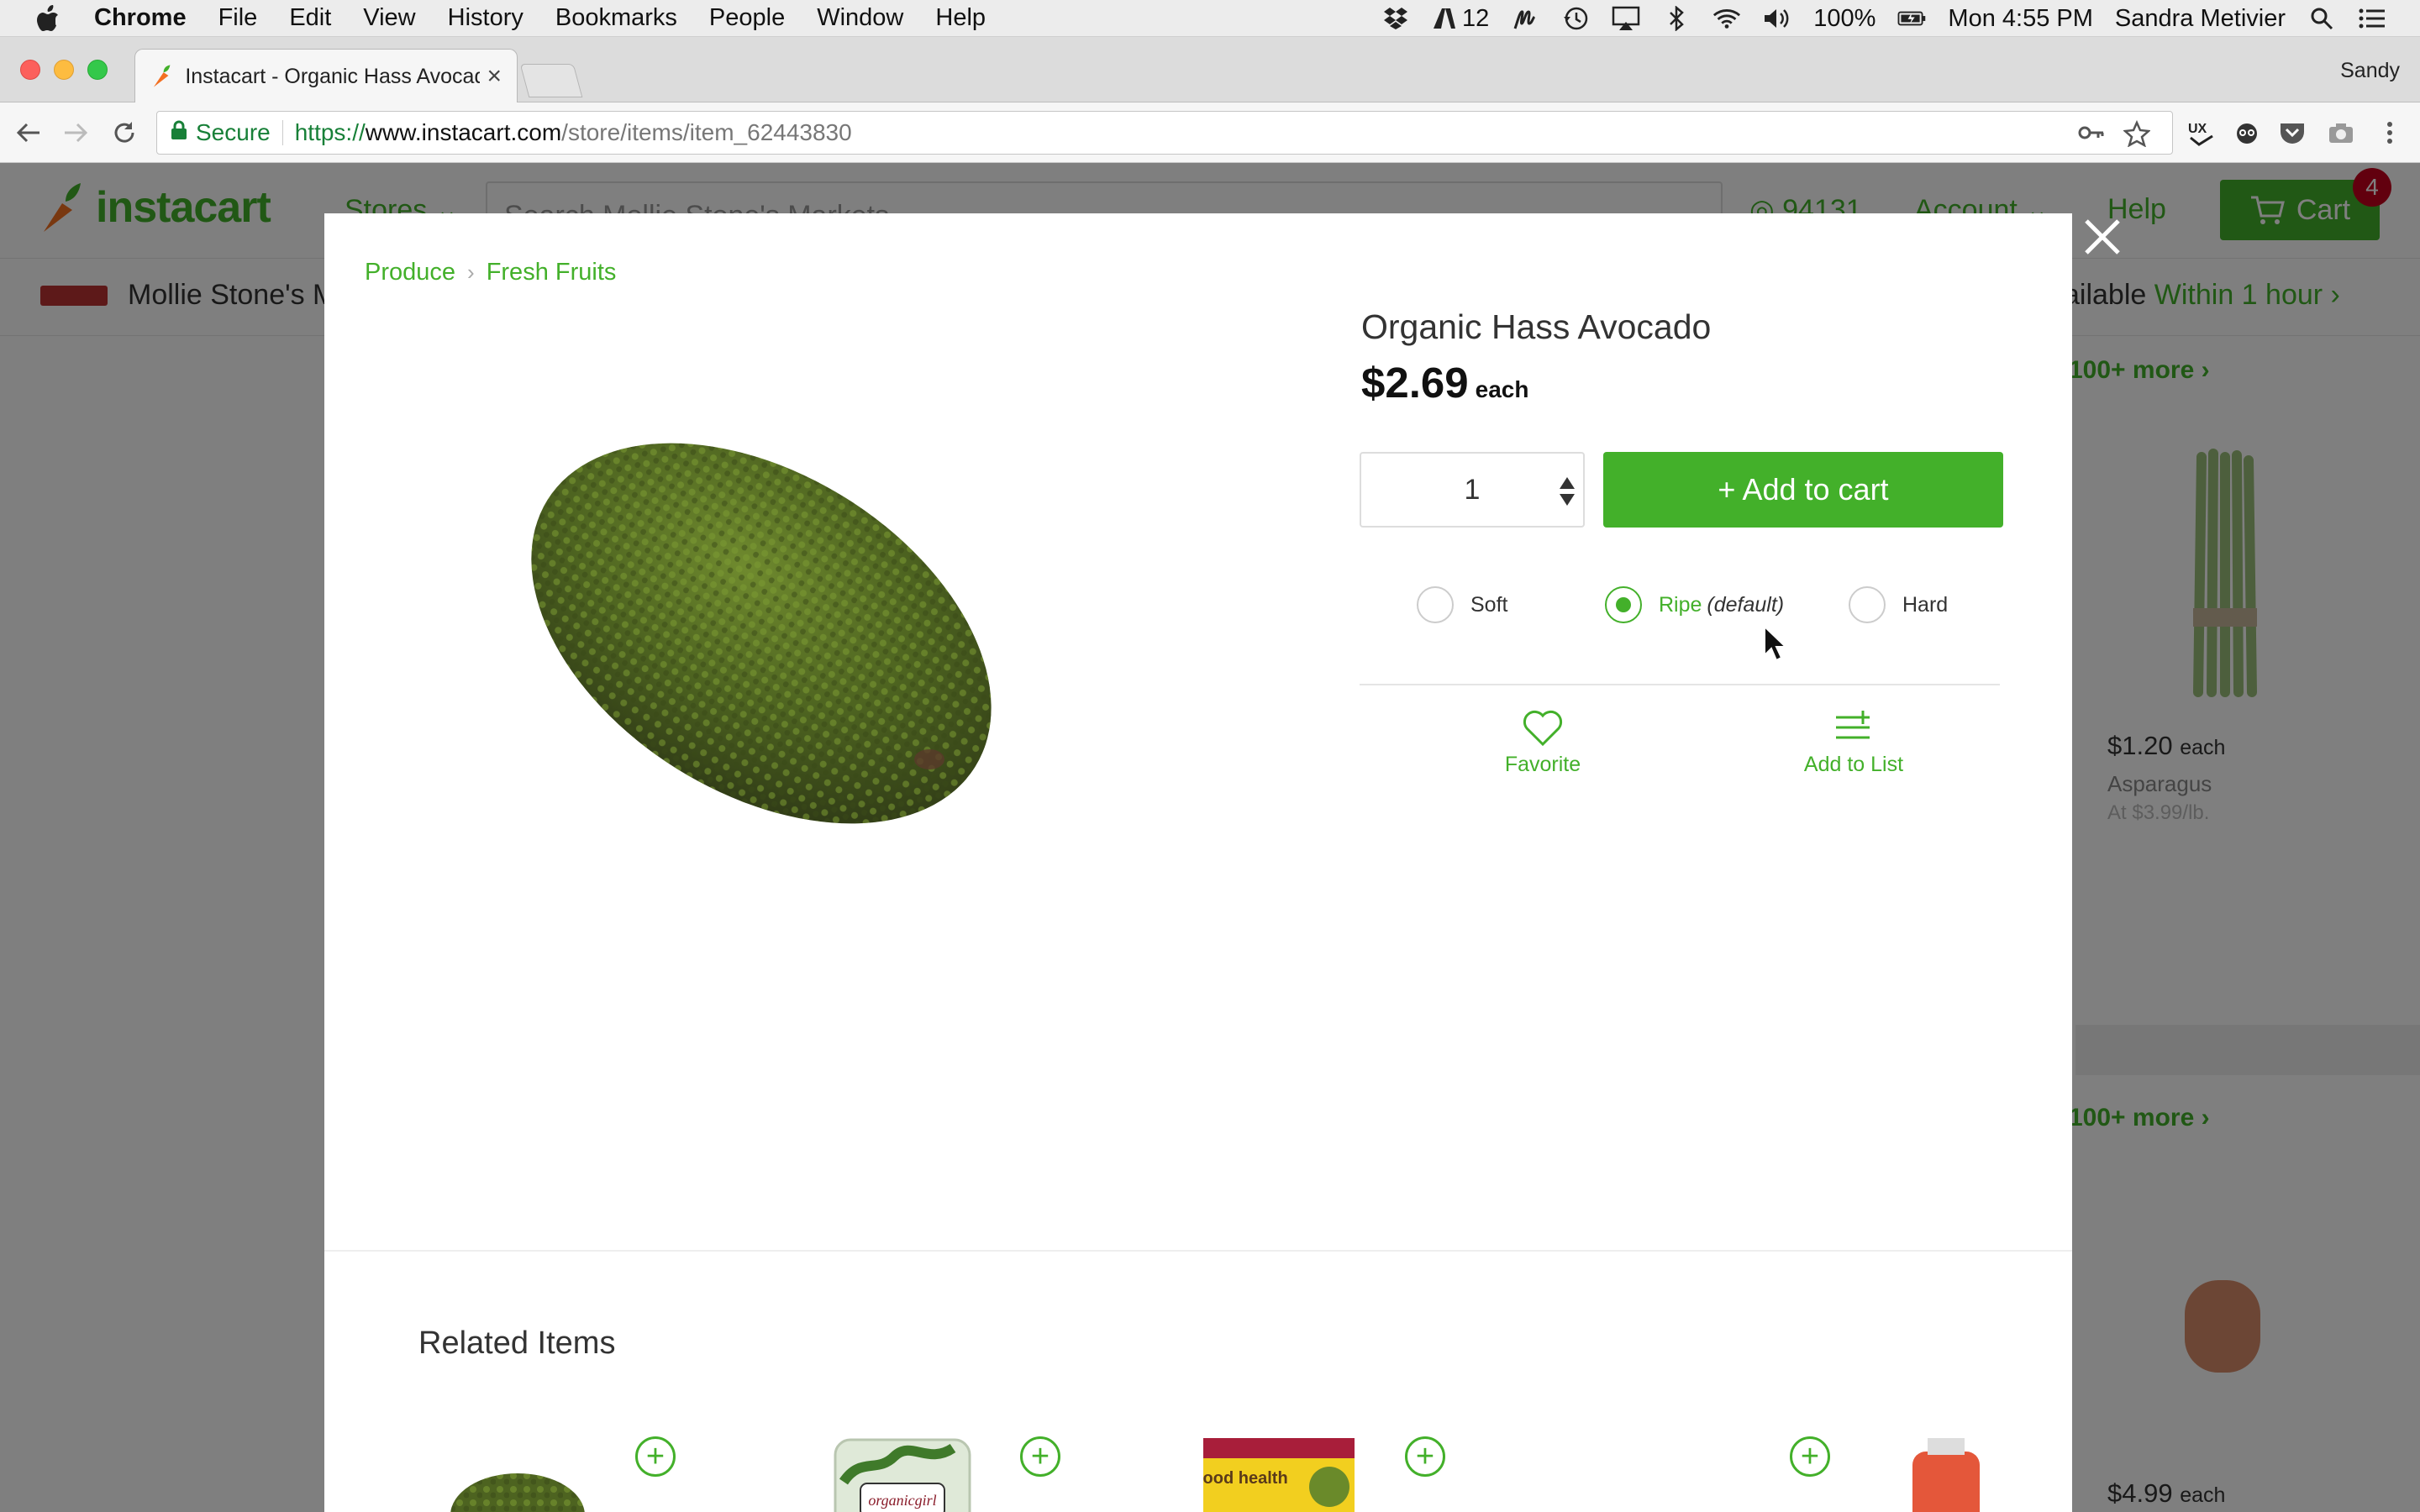 The height and width of the screenshot is (1512, 2420). I want to click on notification-count: 12, so click(1475, 18).